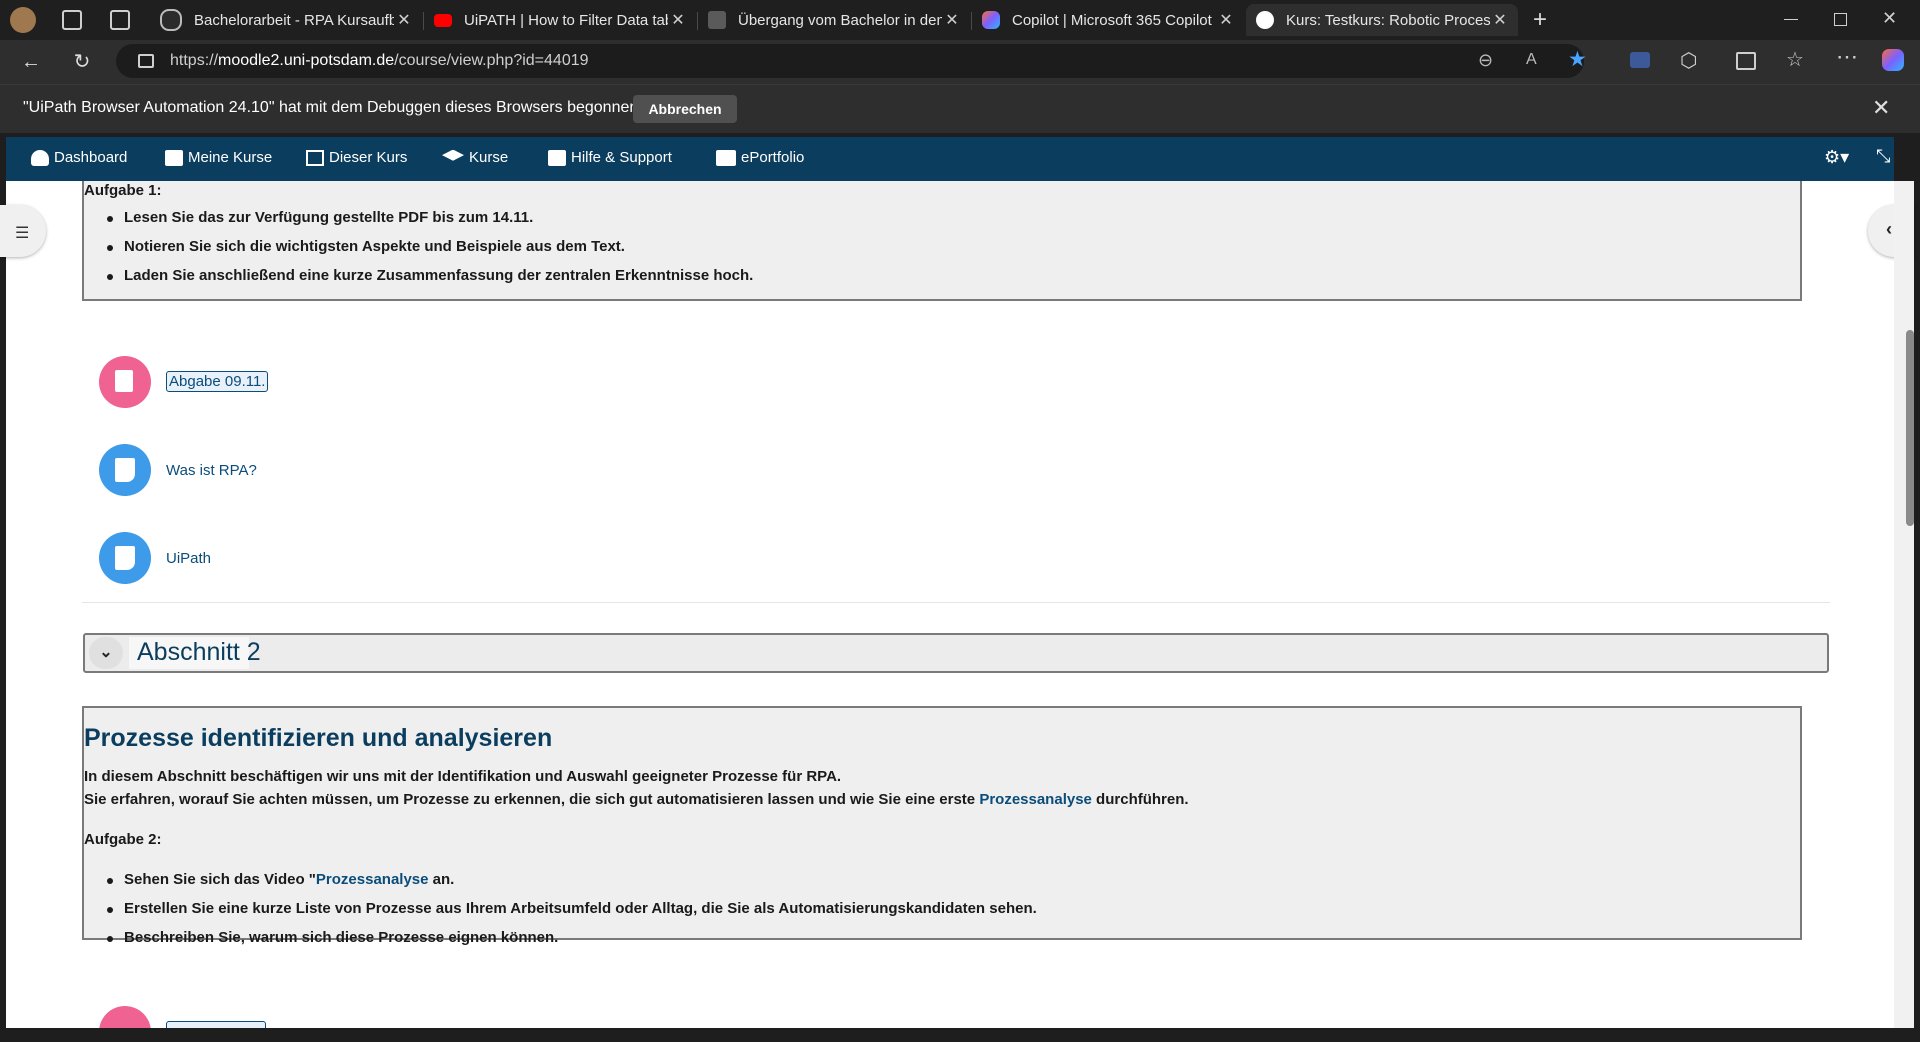  I want to click on read-aloud-icon: A, so click(1531, 60).